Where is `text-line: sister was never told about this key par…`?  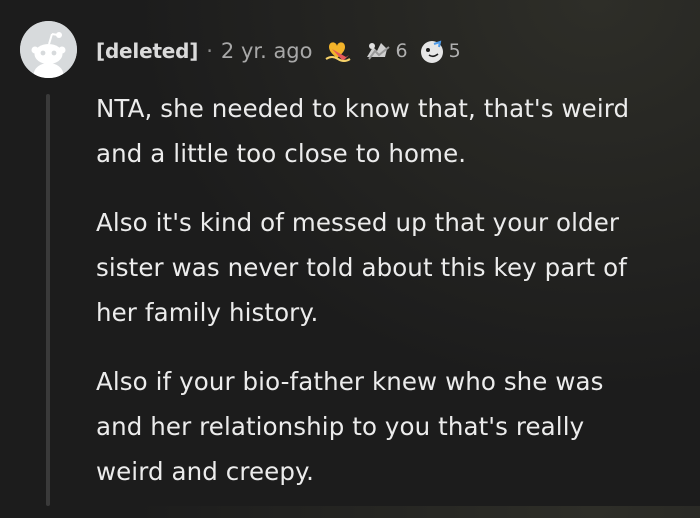
text-line: sister was never told about this key par… is located at coordinates (361, 267).